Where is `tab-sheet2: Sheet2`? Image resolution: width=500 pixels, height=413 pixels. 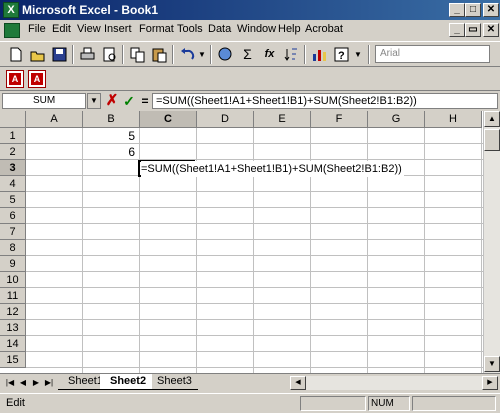 tab-sheet2: Sheet2 is located at coordinates (126, 382).